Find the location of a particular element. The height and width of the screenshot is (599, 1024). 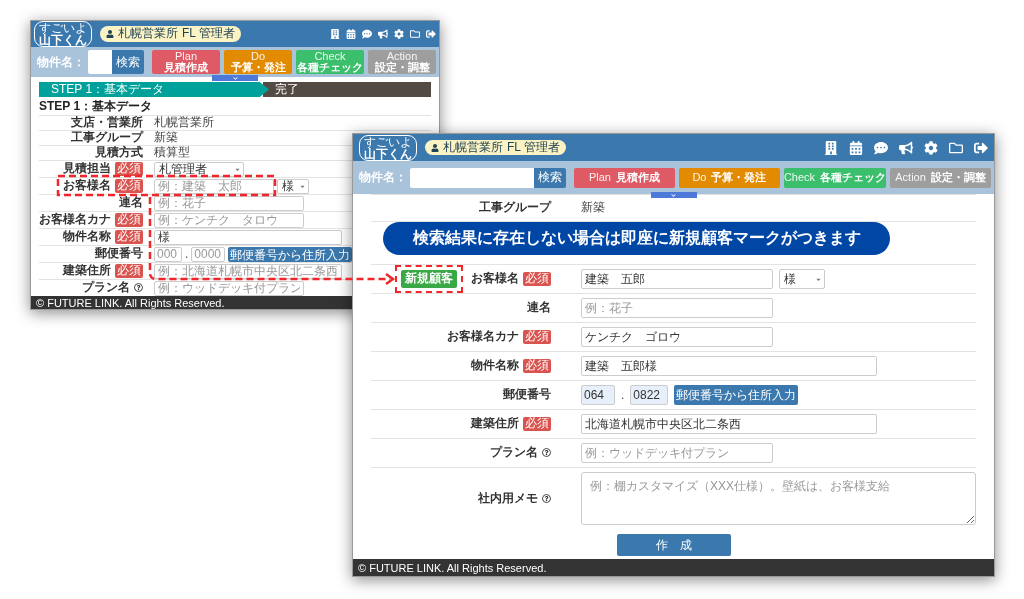

postal-code-field: 0822 is located at coordinates (649, 395).